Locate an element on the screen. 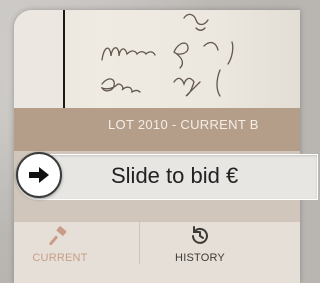  slide-to-bid-knob is located at coordinates (39, 175).